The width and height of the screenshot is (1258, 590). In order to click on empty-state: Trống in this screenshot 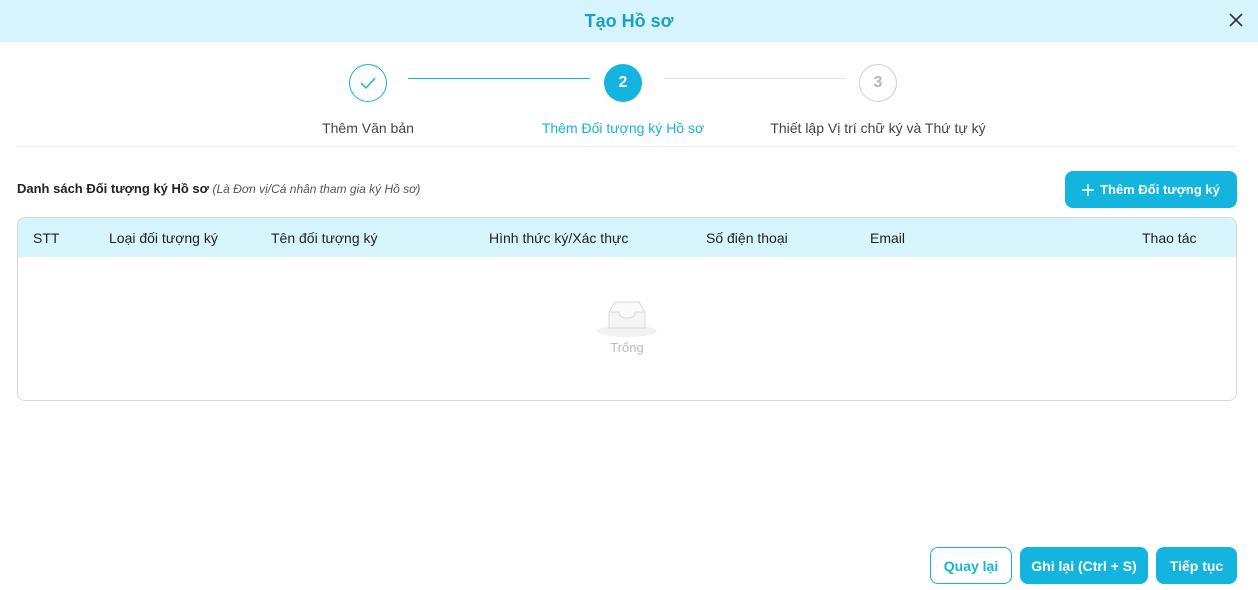, I will do `click(627, 326)`.